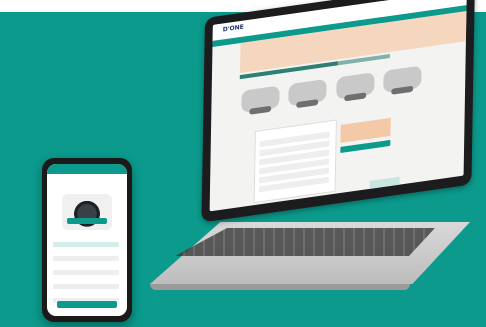  I want to click on laptop-front-edge, so click(280, 287).